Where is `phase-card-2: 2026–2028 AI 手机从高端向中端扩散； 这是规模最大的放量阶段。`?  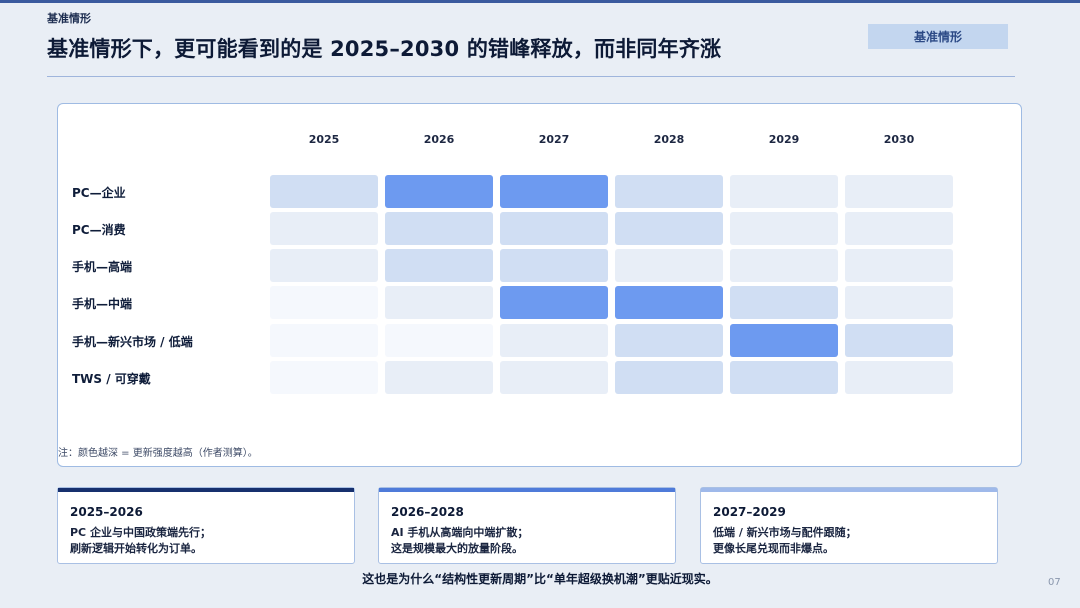
phase-card-2: 2026–2028 AI 手机从高端向中端扩散； 这是规模最大的放量阶段。 is located at coordinates (527, 525).